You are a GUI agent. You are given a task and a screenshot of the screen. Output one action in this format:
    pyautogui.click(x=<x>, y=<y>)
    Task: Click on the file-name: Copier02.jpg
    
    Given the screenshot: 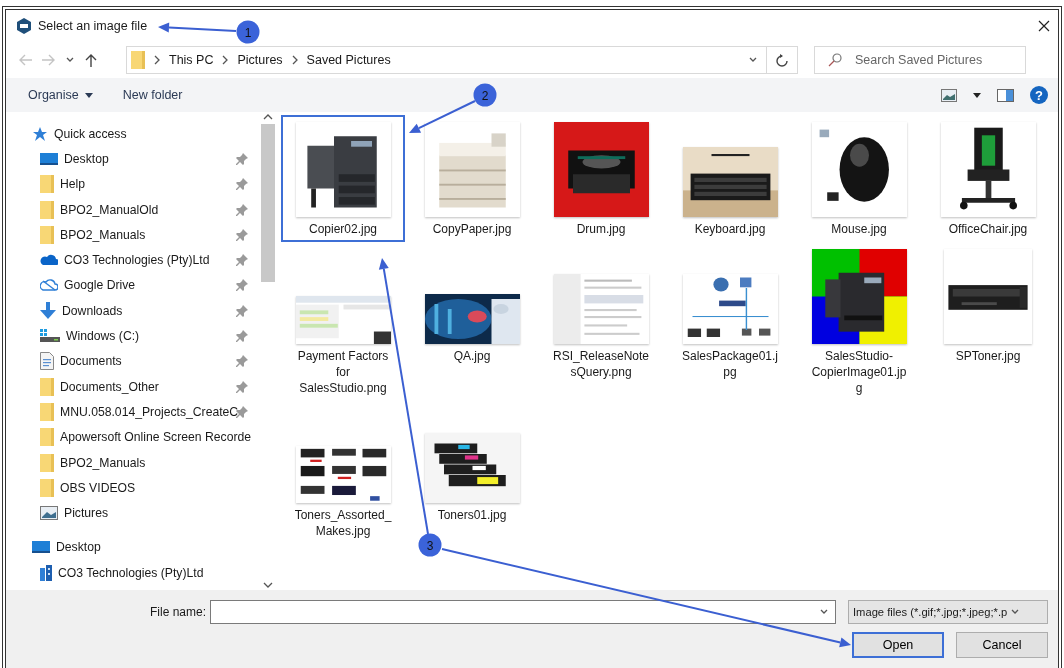 What is the action you would take?
    pyautogui.click(x=342, y=229)
    